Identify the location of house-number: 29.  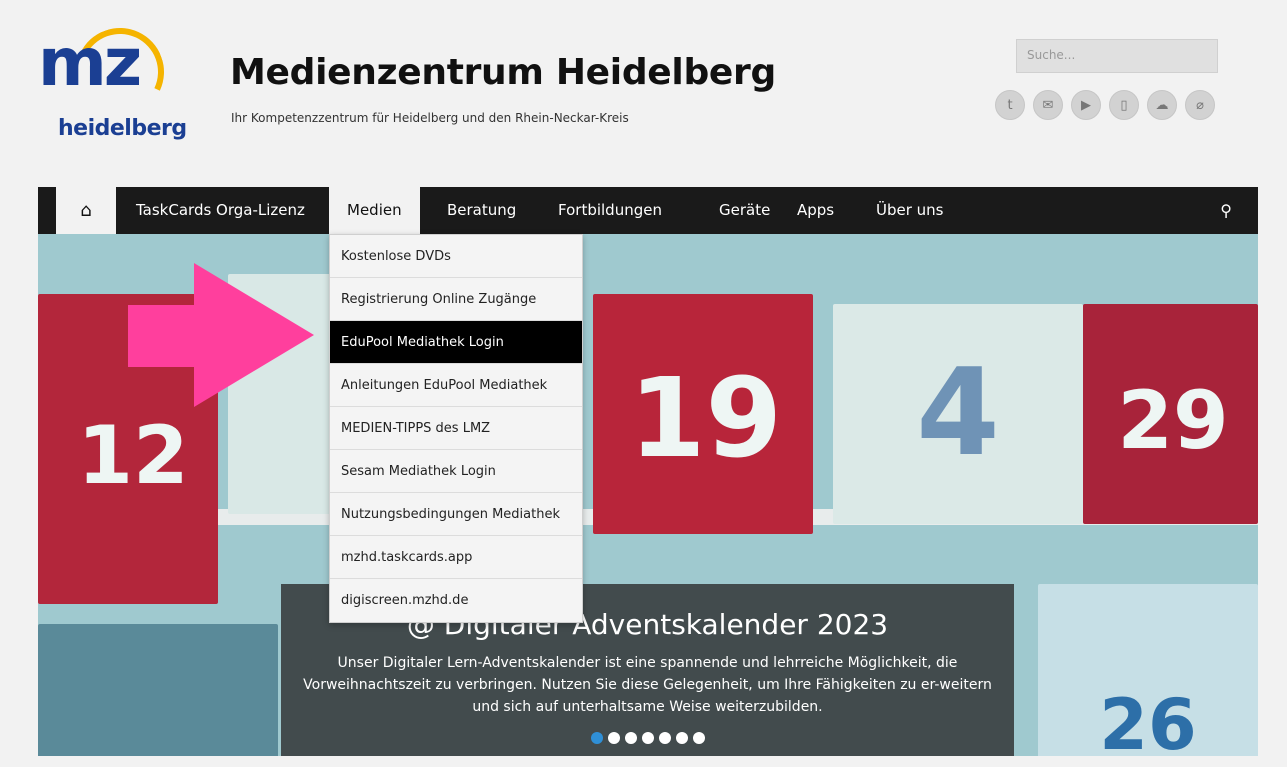
(1173, 420).